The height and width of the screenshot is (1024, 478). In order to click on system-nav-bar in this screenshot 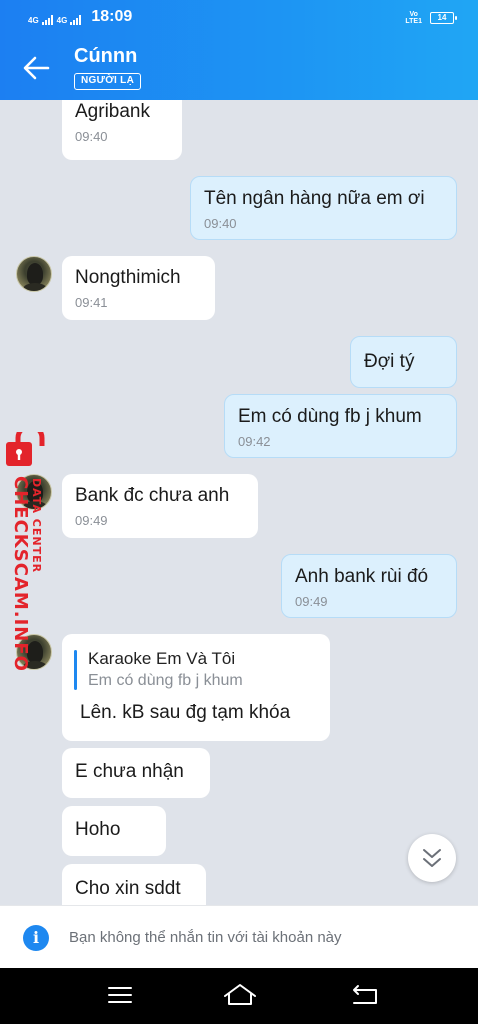, I will do `click(239, 996)`.